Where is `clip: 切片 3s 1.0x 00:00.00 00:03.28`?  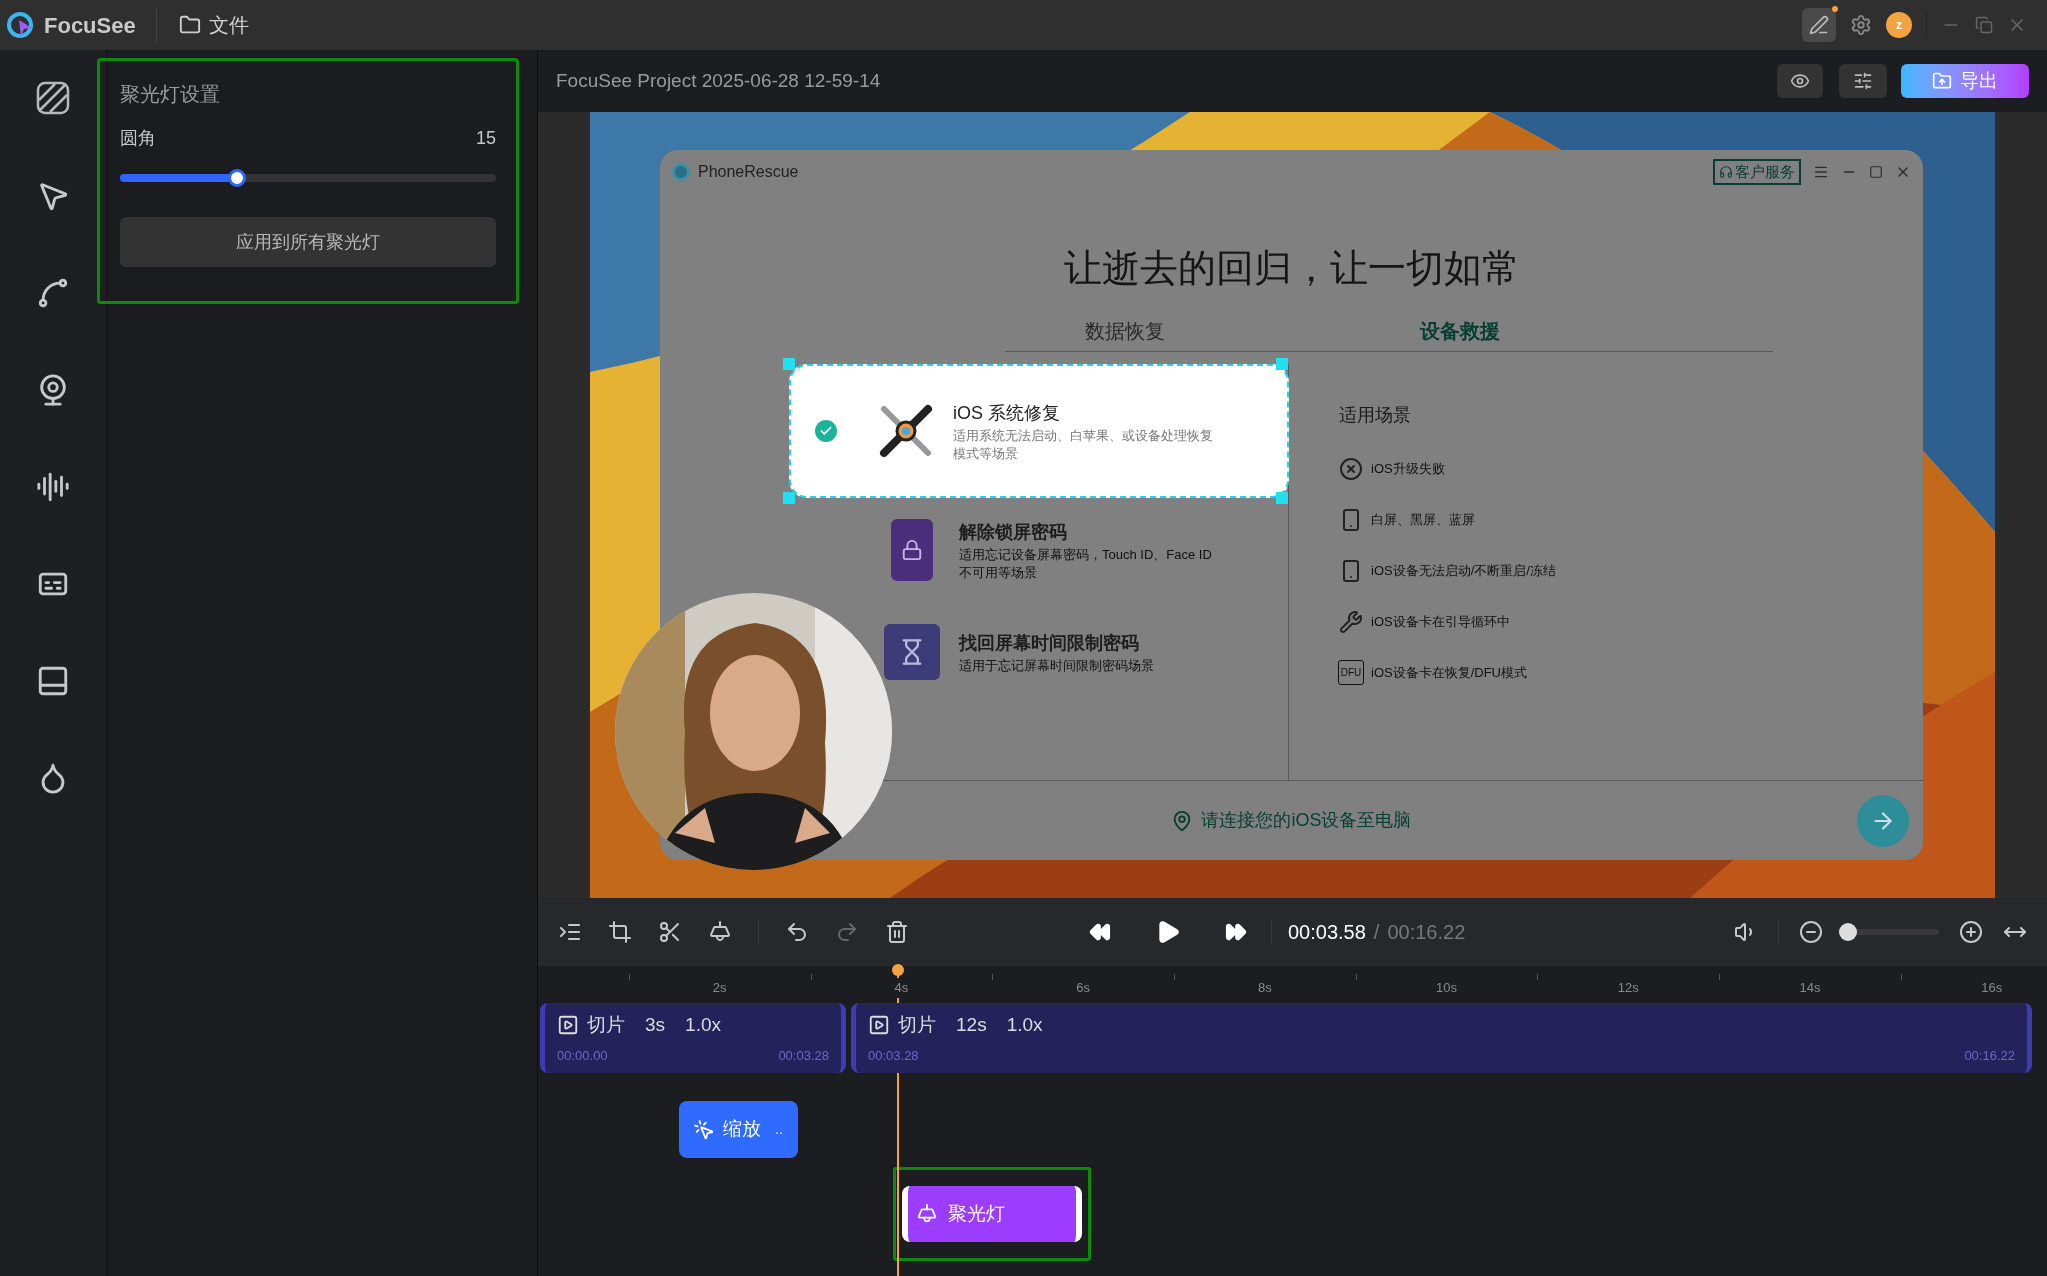 clip: 切片 3s 1.0x 00:00.00 00:03.28 is located at coordinates (693, 1038).